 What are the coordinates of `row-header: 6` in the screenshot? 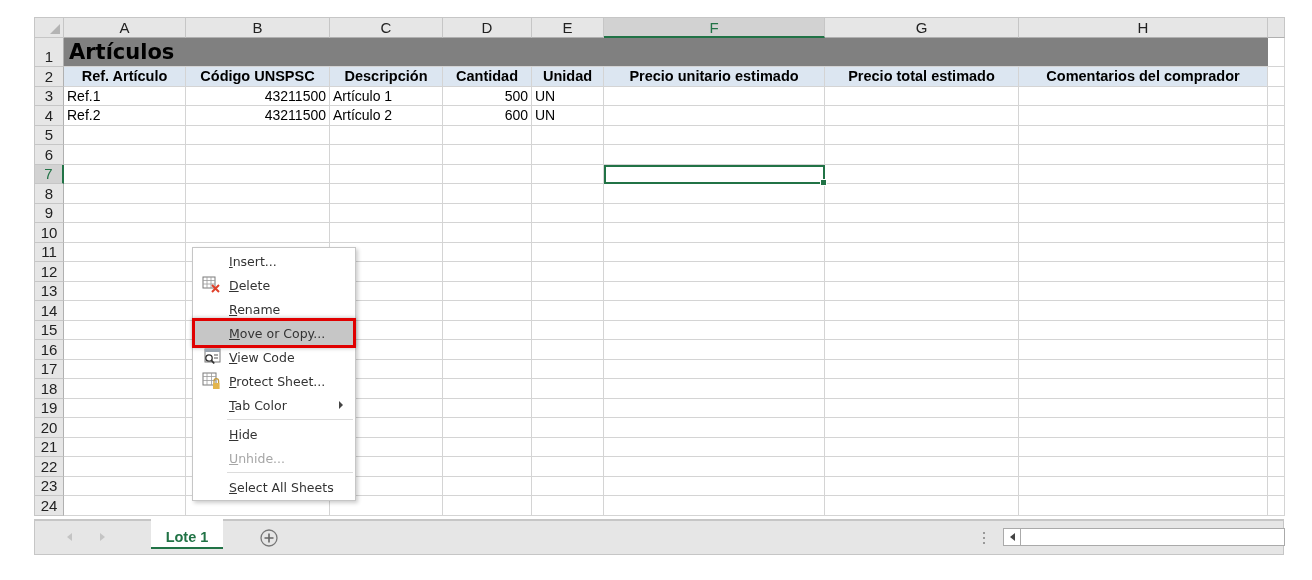 It's located at (49, 155).